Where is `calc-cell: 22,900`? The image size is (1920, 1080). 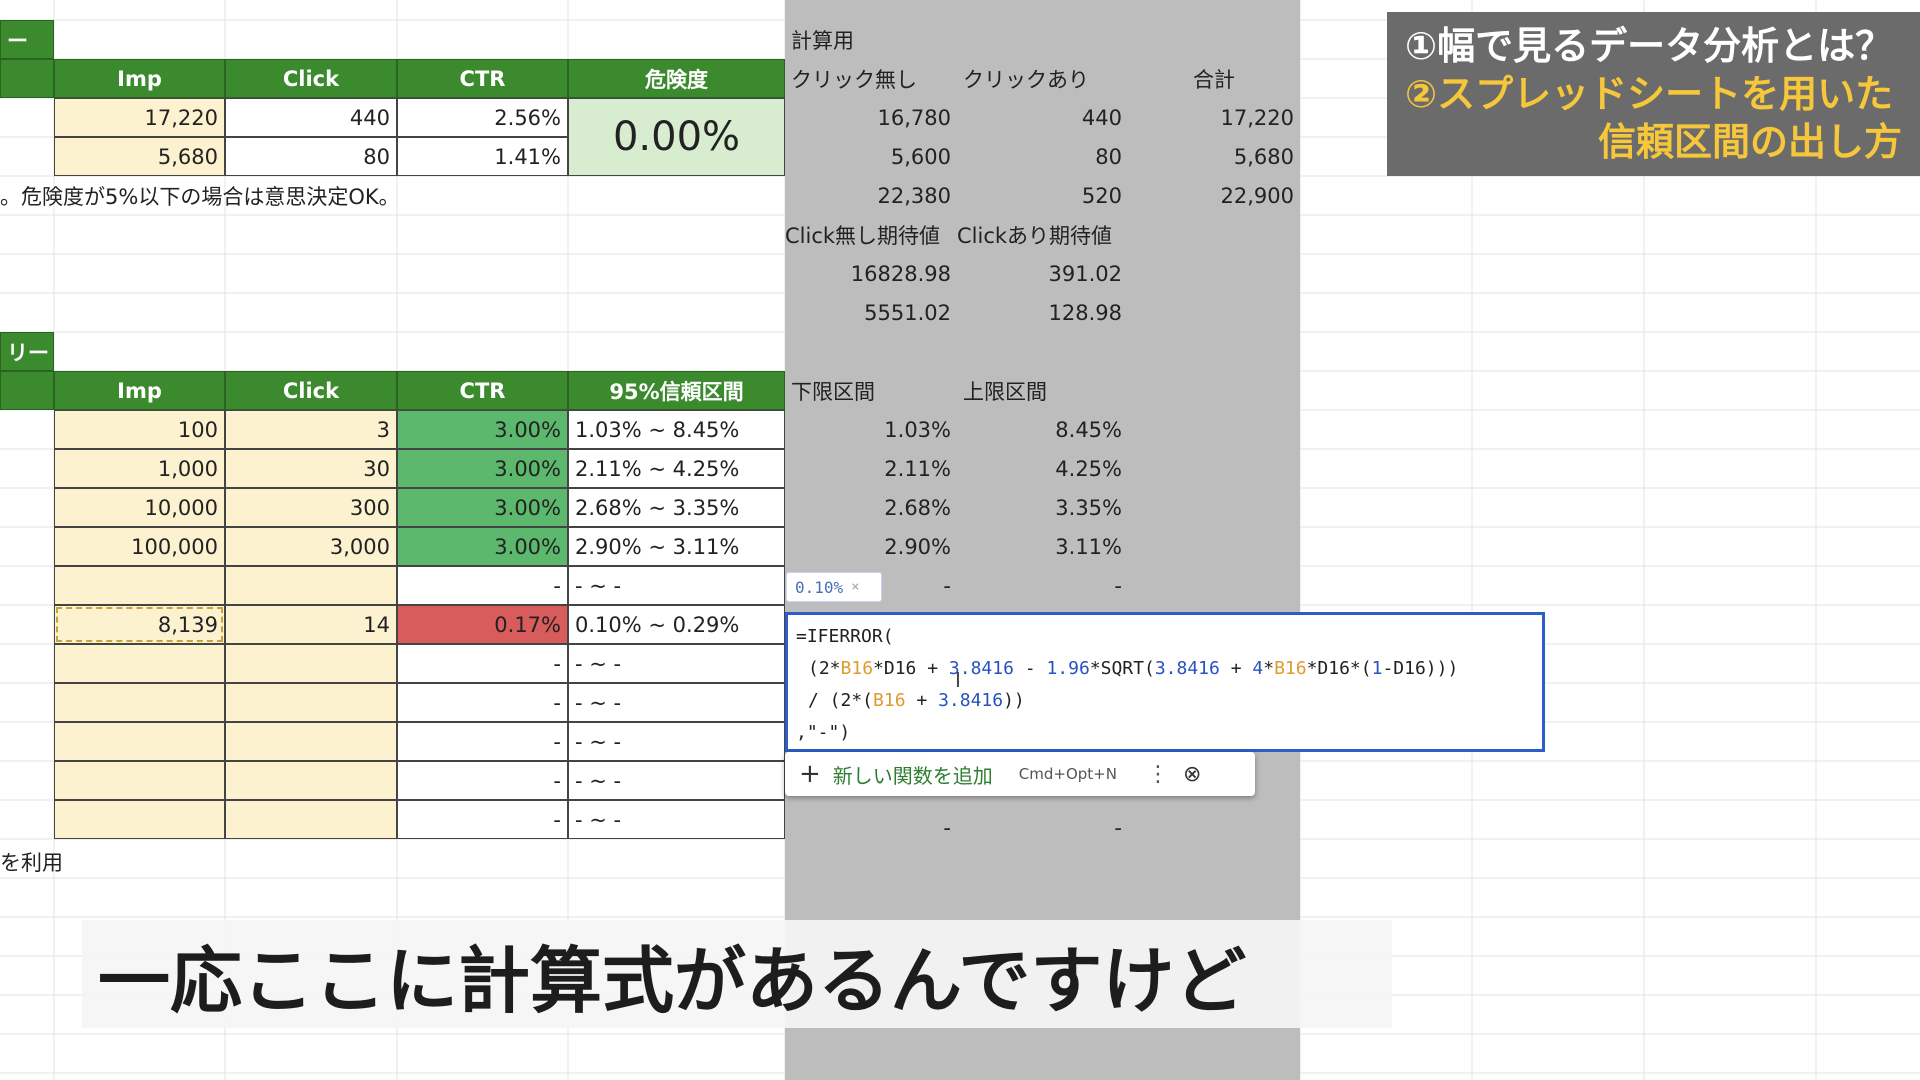 calc-cell: 22,900 is located at coordinates (1214, 195).